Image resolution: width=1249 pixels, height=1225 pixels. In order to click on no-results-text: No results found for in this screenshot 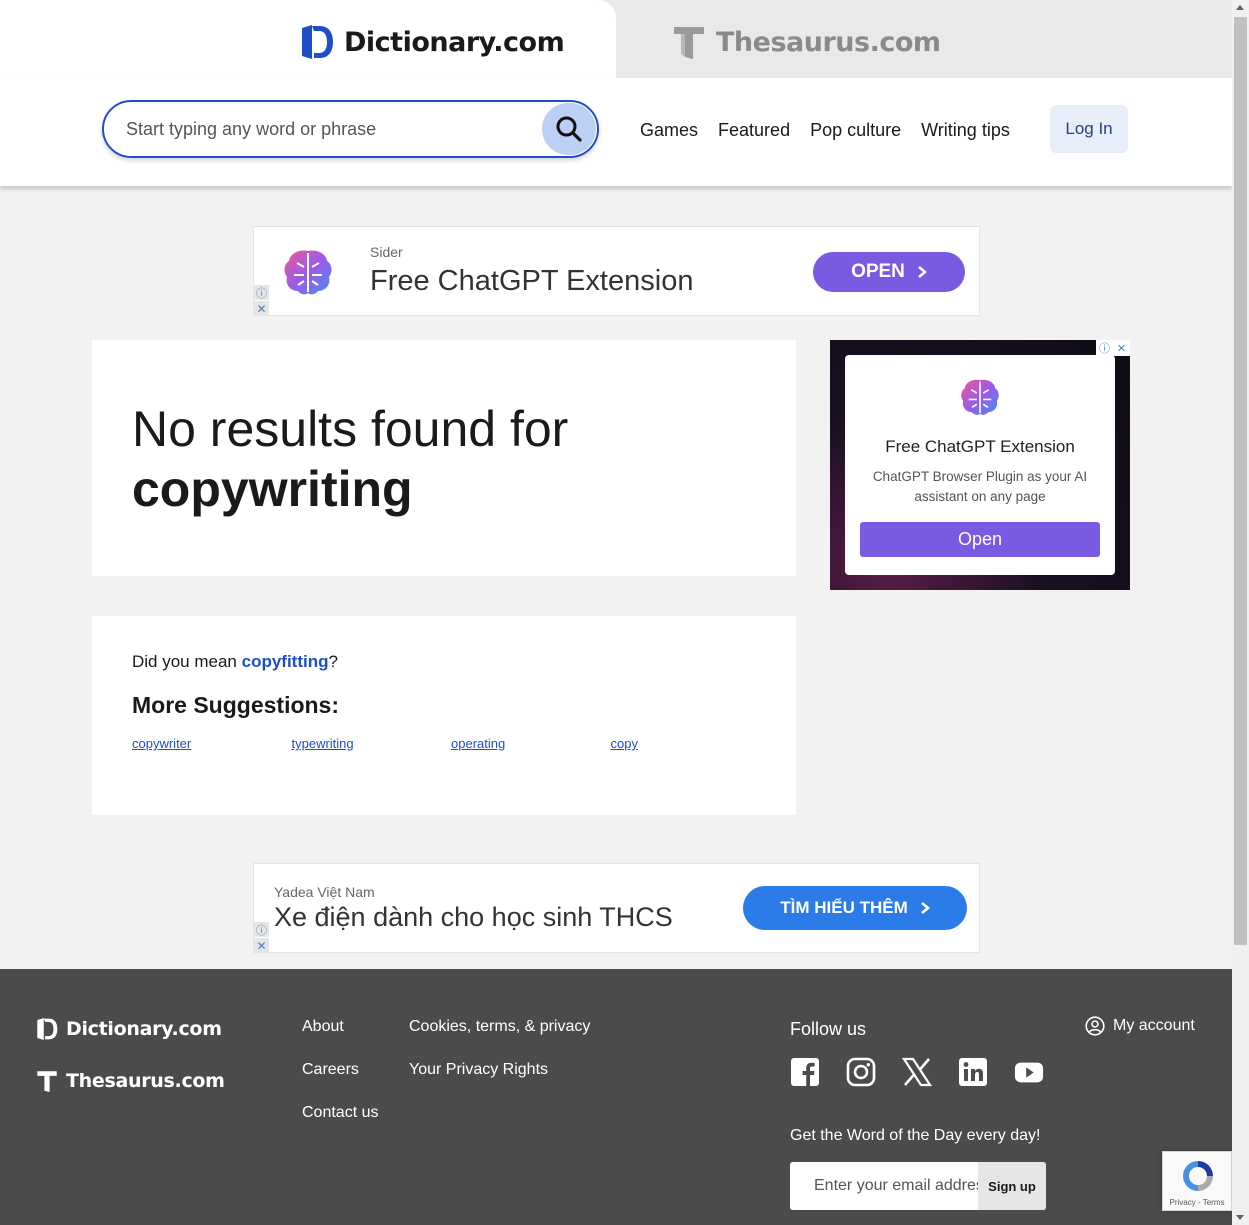, I will do `click(350, 429)`.